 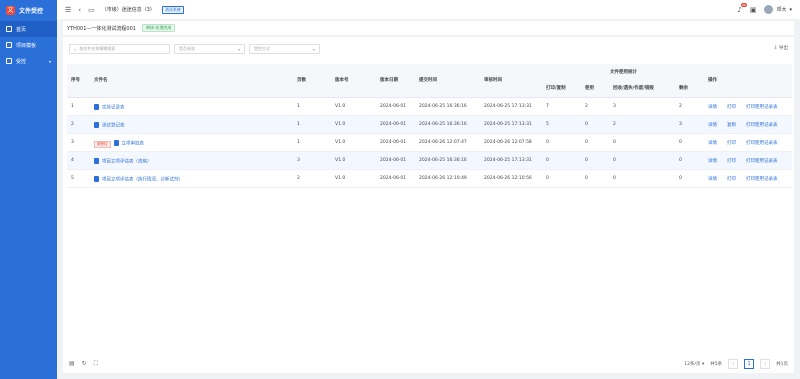 I want to click on app-name: 文件受控, so click(x=31, y=11).